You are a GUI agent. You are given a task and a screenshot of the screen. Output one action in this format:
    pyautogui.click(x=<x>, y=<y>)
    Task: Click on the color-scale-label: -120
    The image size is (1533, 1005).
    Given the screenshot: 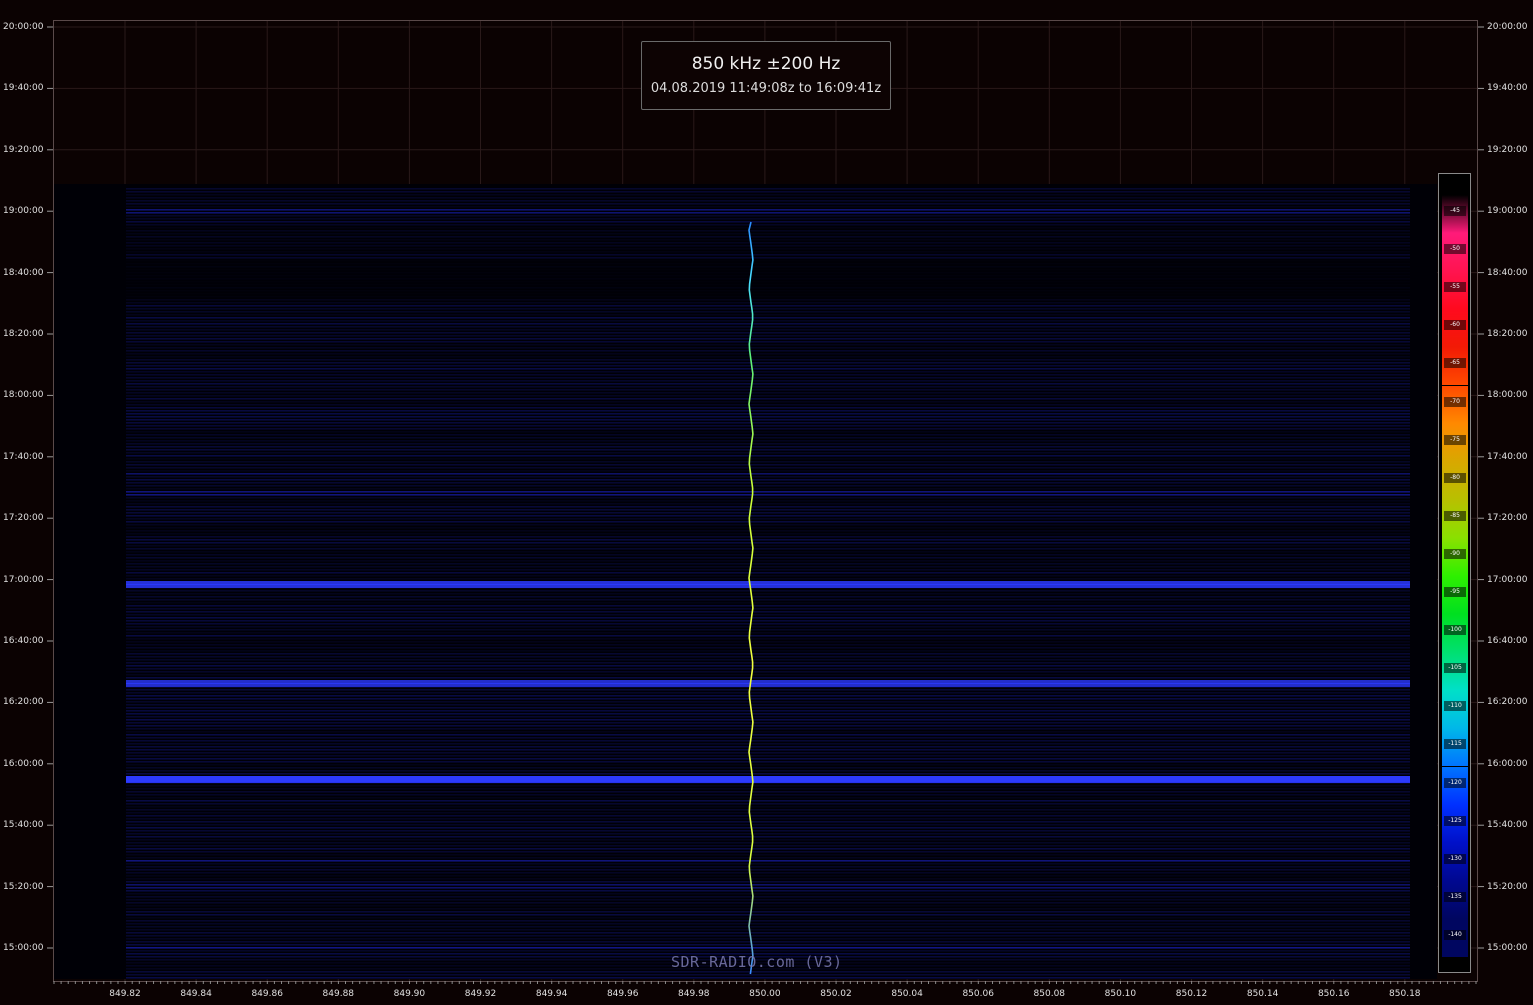 What is the action you would take?
    pyautogui.click(x=1455, y=782)
    